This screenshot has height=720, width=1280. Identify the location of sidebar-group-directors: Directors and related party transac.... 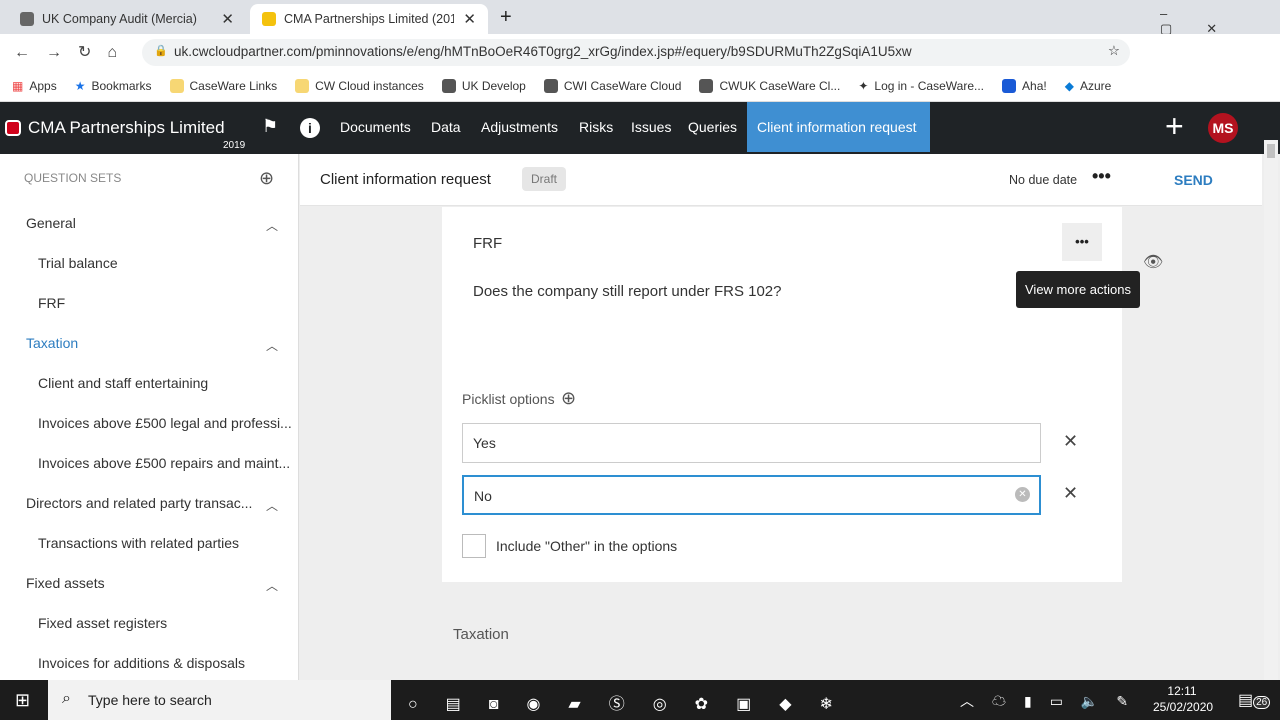
(139, 503).